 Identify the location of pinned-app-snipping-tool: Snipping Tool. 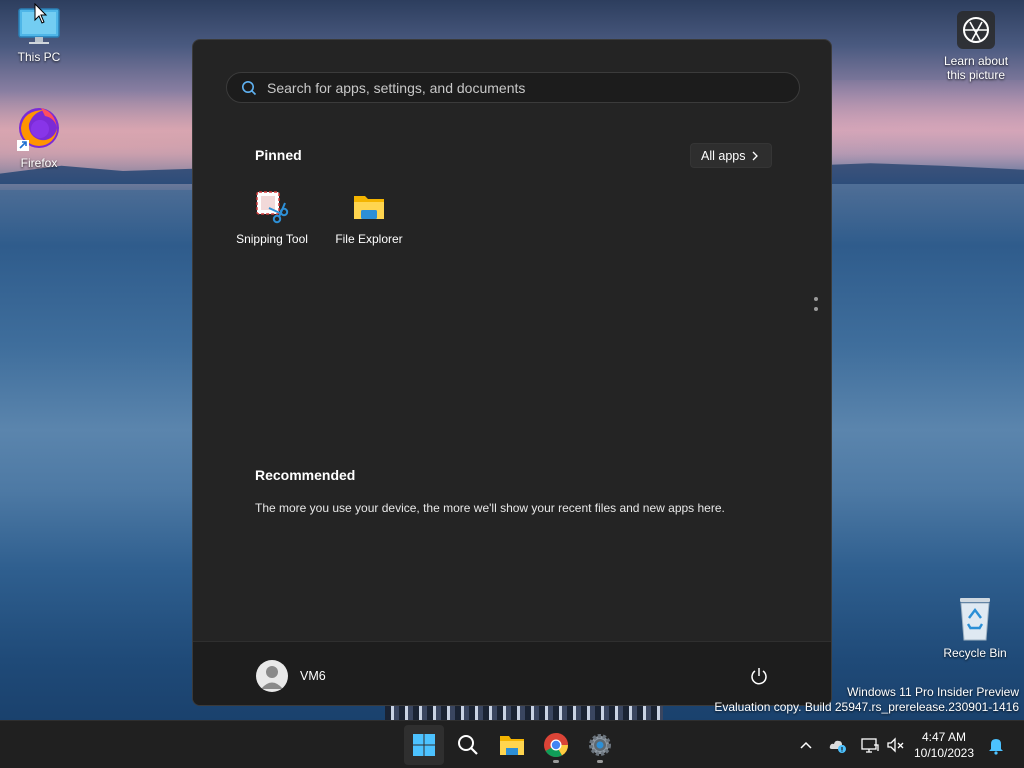
(272, 218).